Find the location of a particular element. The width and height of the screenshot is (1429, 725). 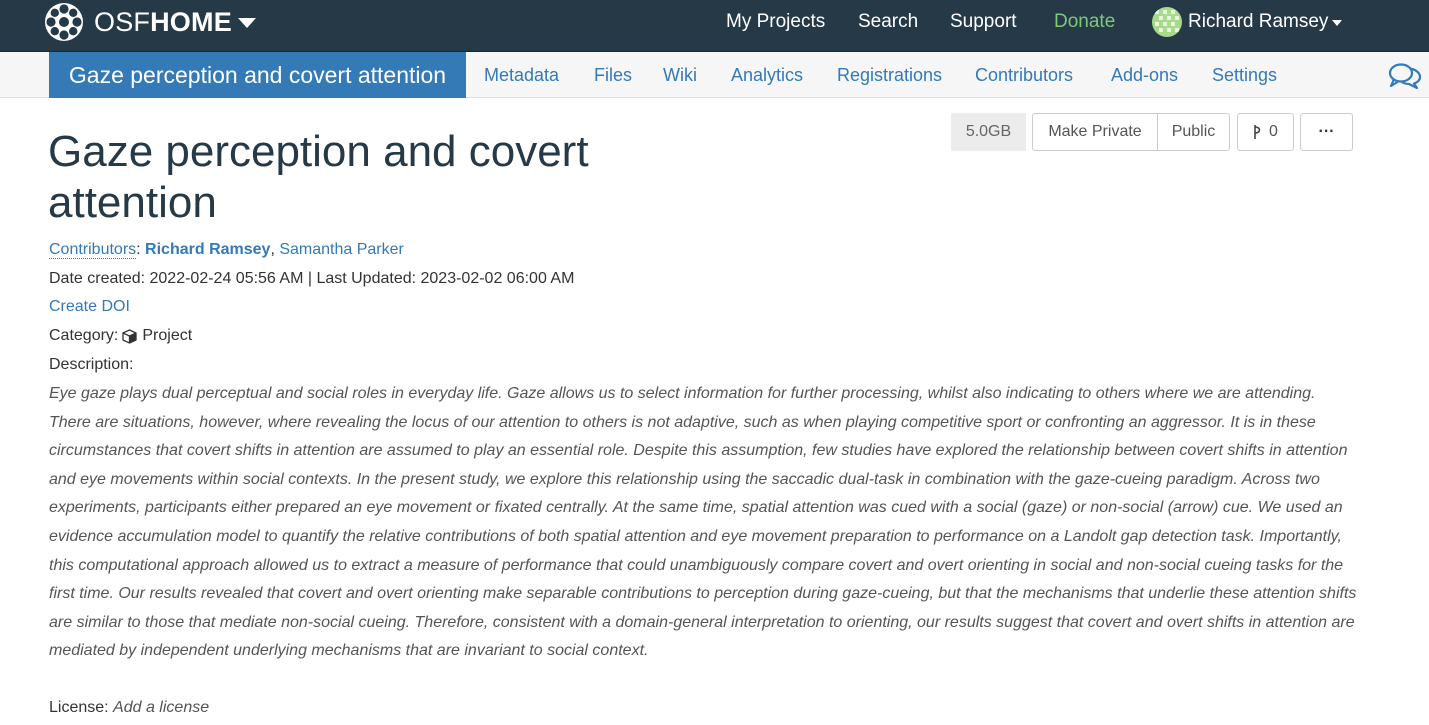

user-menu: Richard Ramsey is located at coordinates (1247, 22).